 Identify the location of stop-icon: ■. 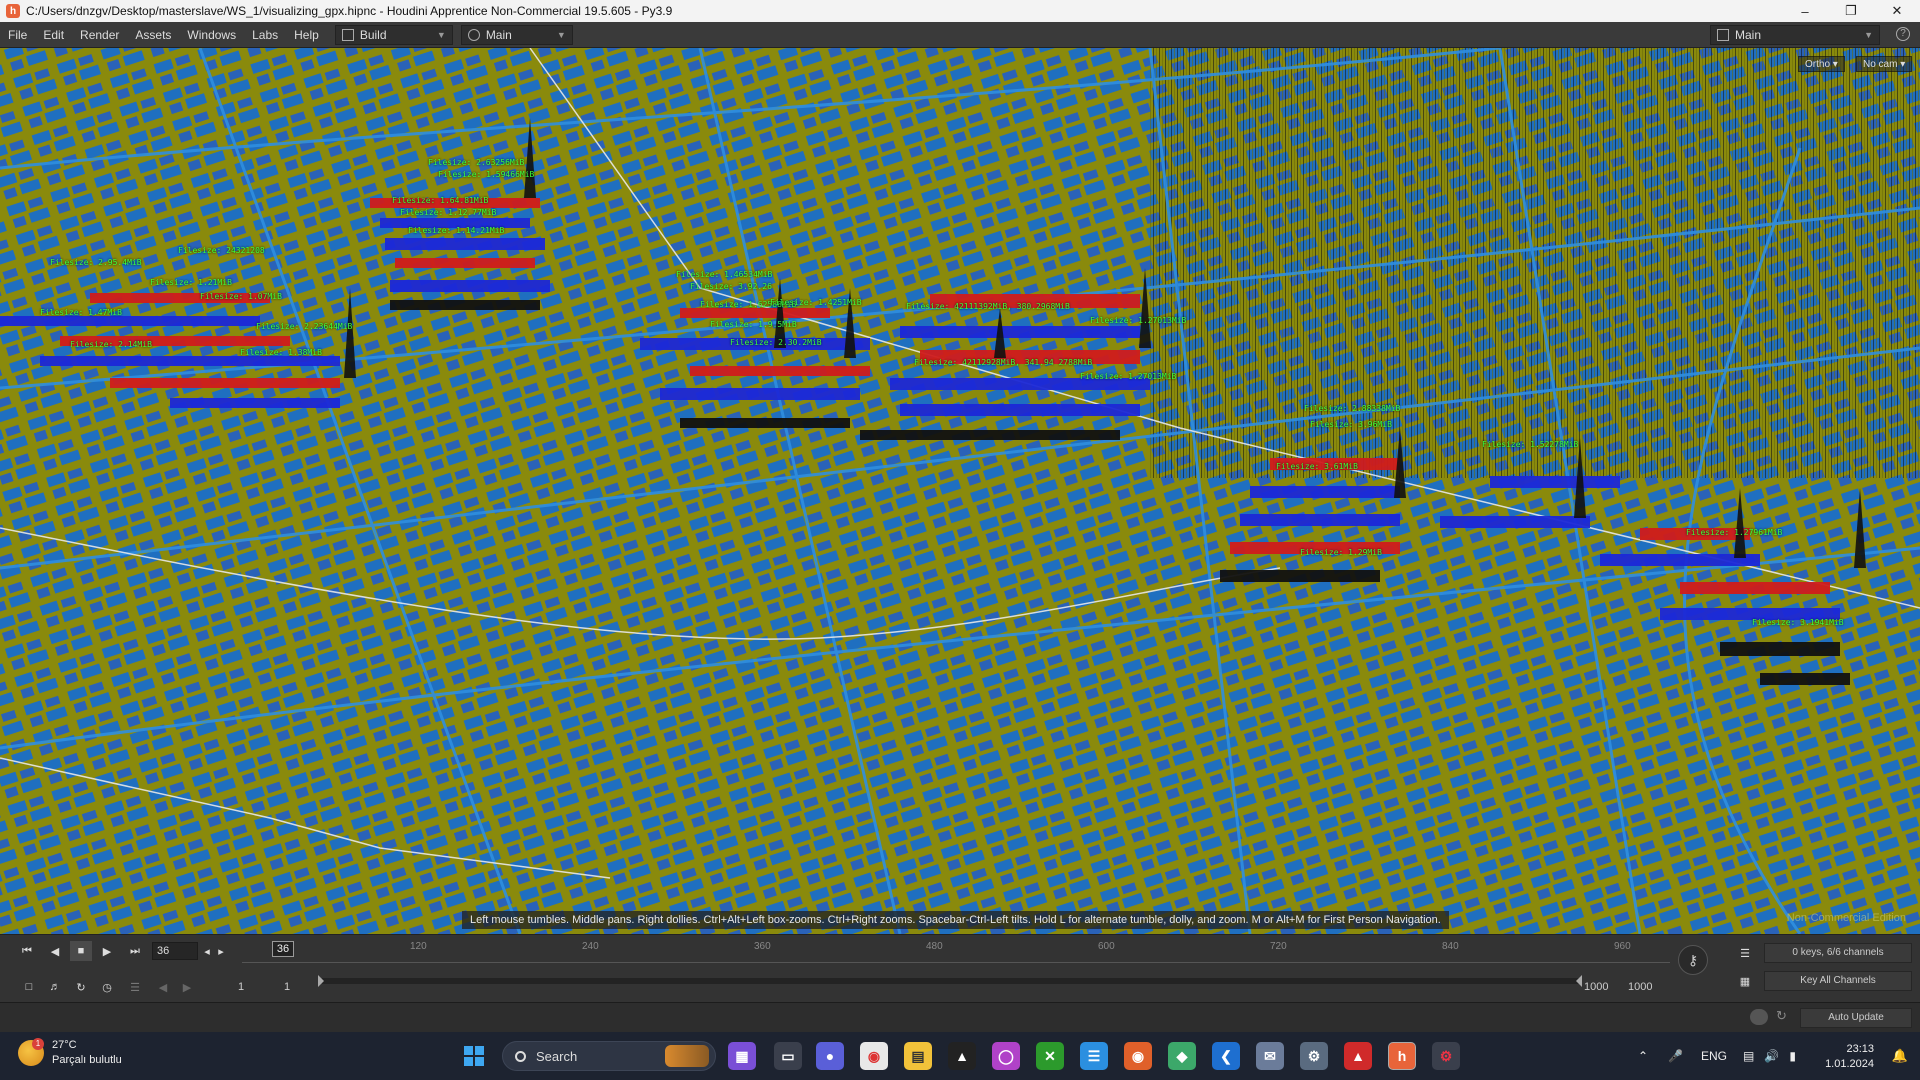
(81, 951).